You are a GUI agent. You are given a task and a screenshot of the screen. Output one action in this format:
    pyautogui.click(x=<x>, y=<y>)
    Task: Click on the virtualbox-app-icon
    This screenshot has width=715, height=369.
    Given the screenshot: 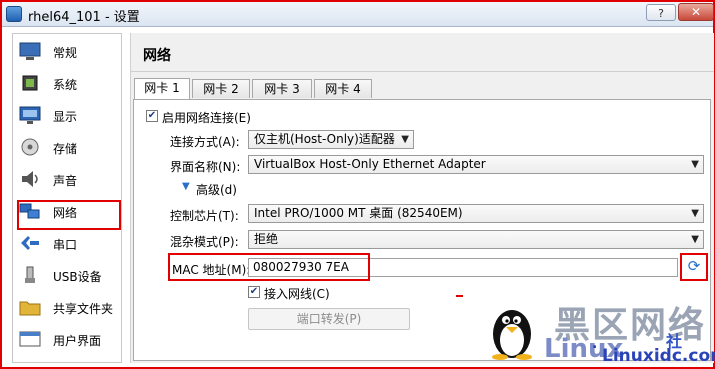 What is the action you would take?
    pyautogui.click(x=14, y=14)
    